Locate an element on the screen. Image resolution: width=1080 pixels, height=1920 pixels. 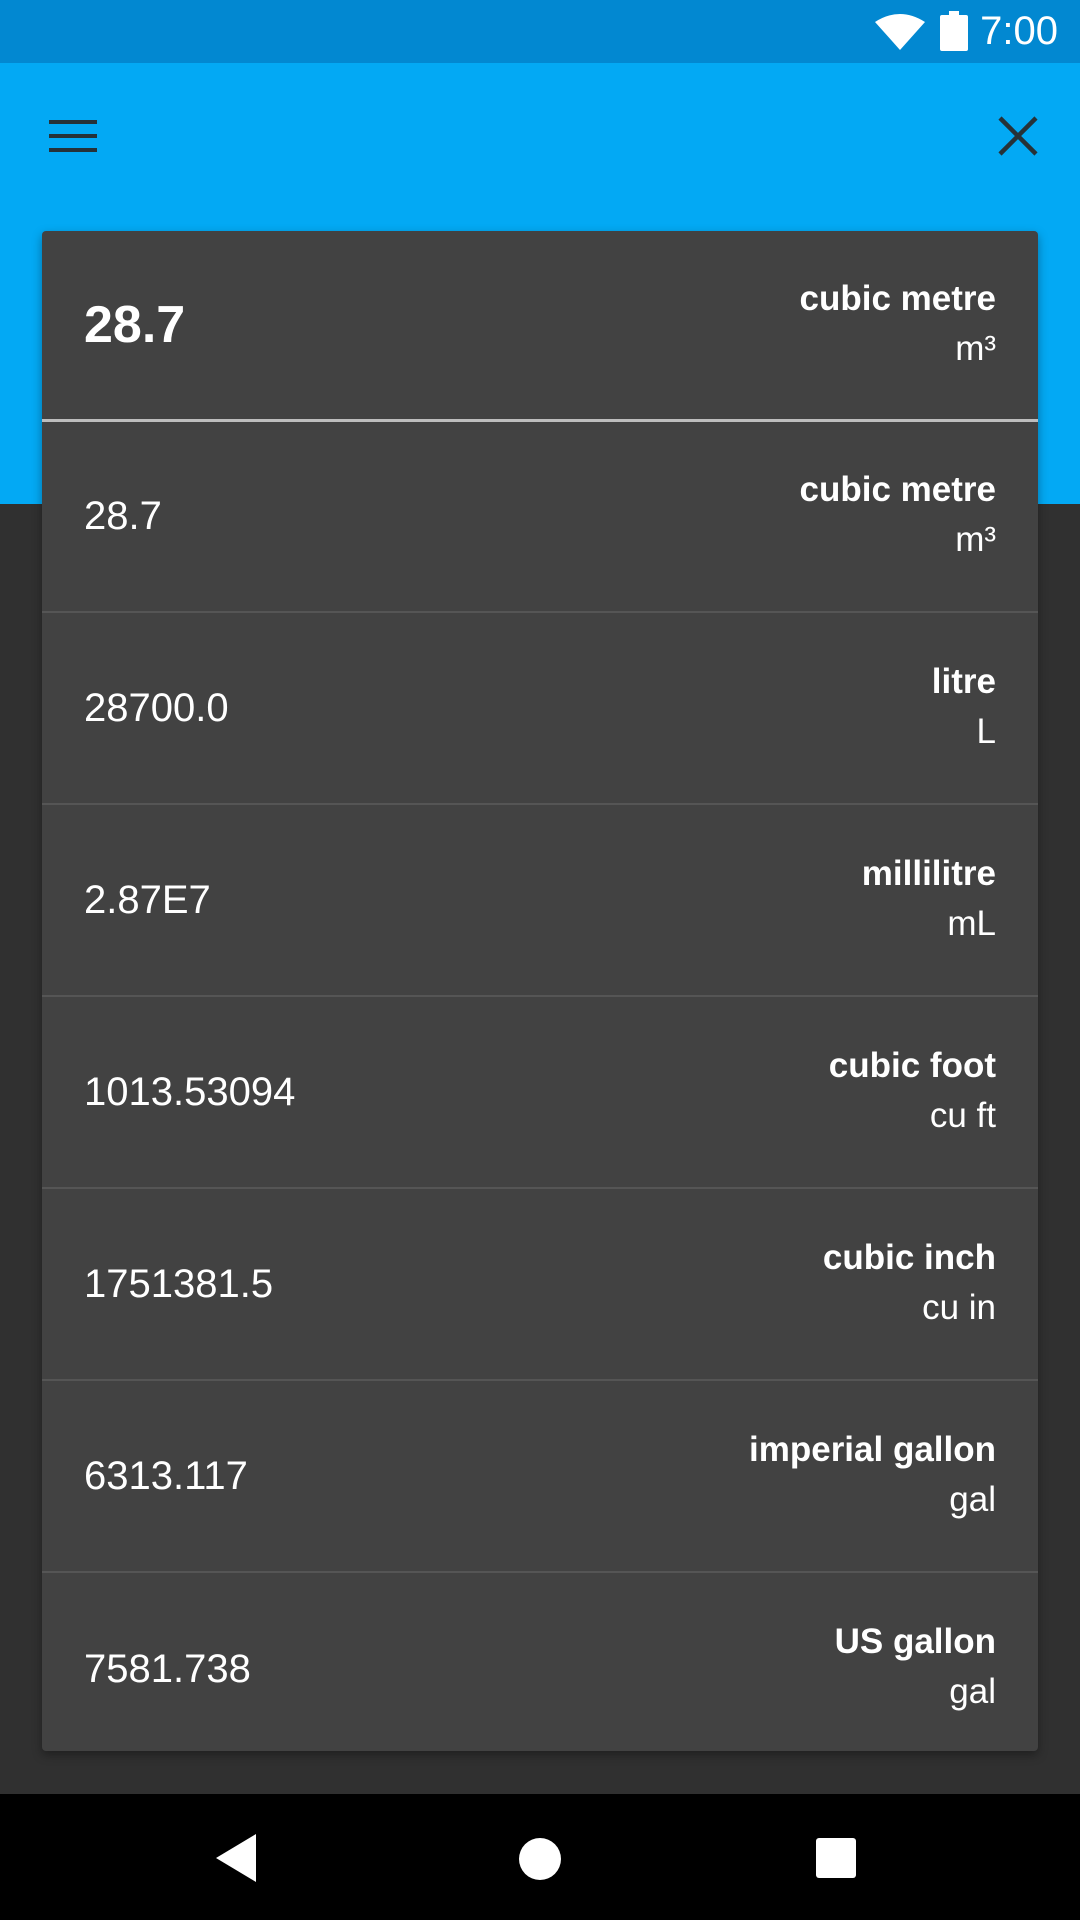
result-value: 1751381.5 is located at coordinates (179, 1284).